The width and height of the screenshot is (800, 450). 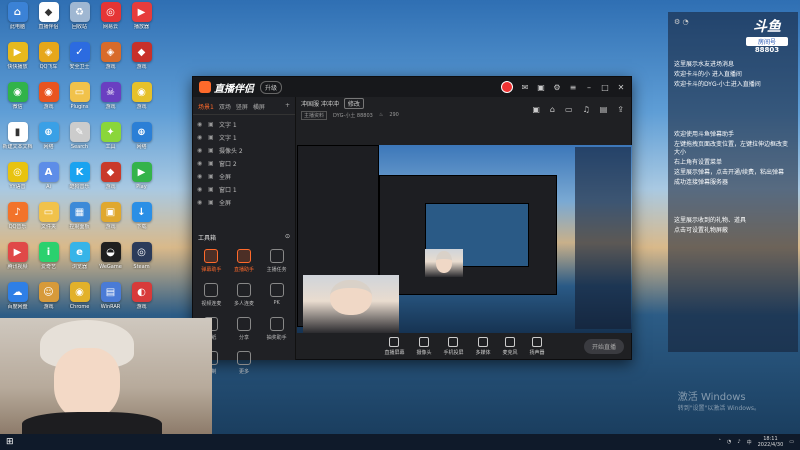 What do you see at coordinates (17, 222) in the screenshot?
I see `desktop-icon: ♪ QQ音乐` at bounding box center [17, 222].